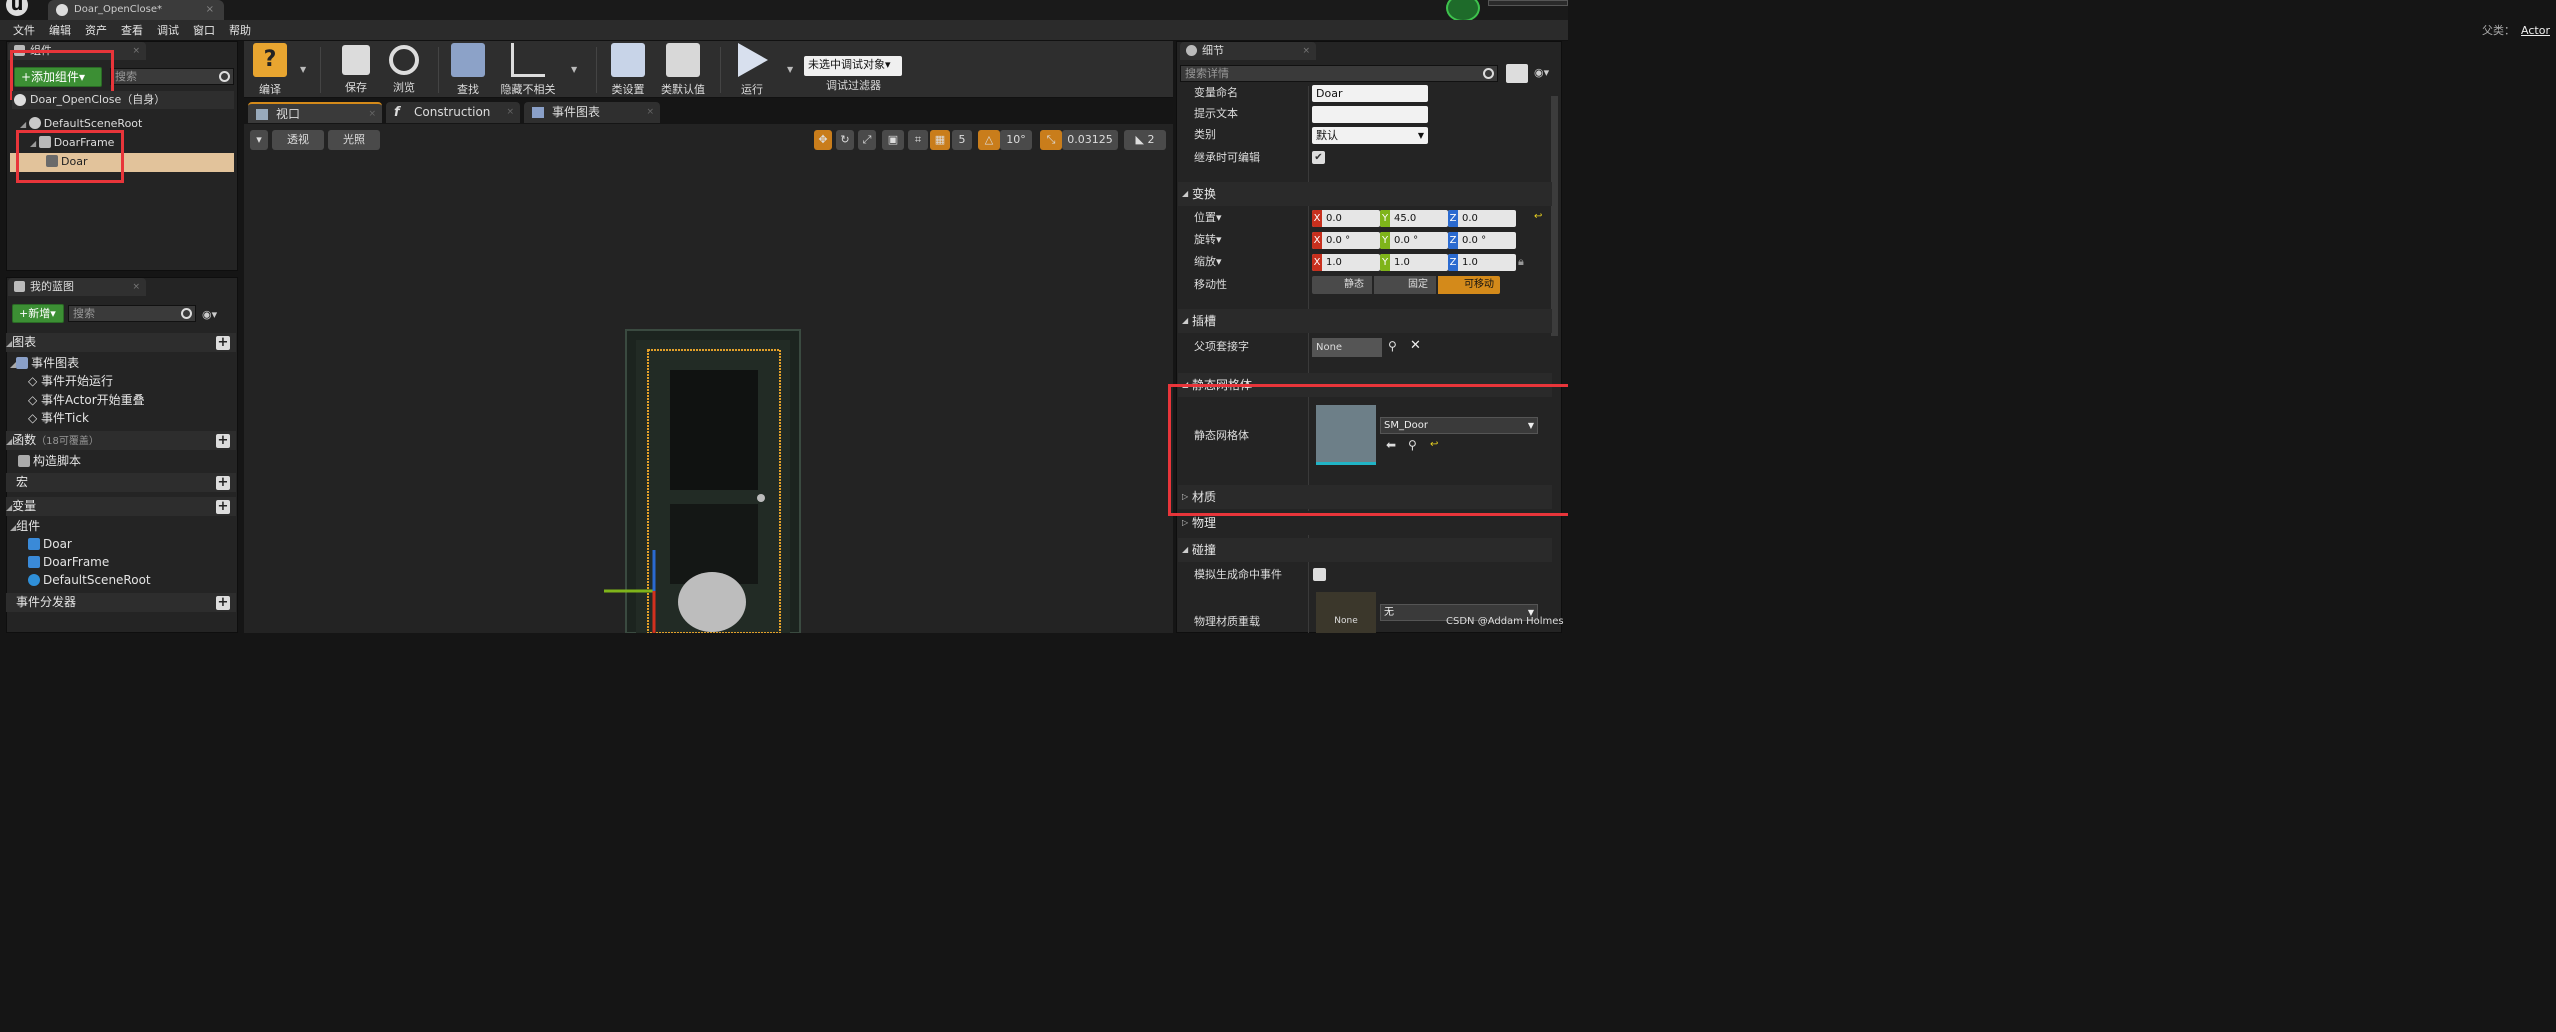 This screenshot has width=2556, height=1032. What do you see at coordinates (1208, 240) in the screenshot?
I see `rotation-label: 旋转▾` at bounding box center [1208, 240].